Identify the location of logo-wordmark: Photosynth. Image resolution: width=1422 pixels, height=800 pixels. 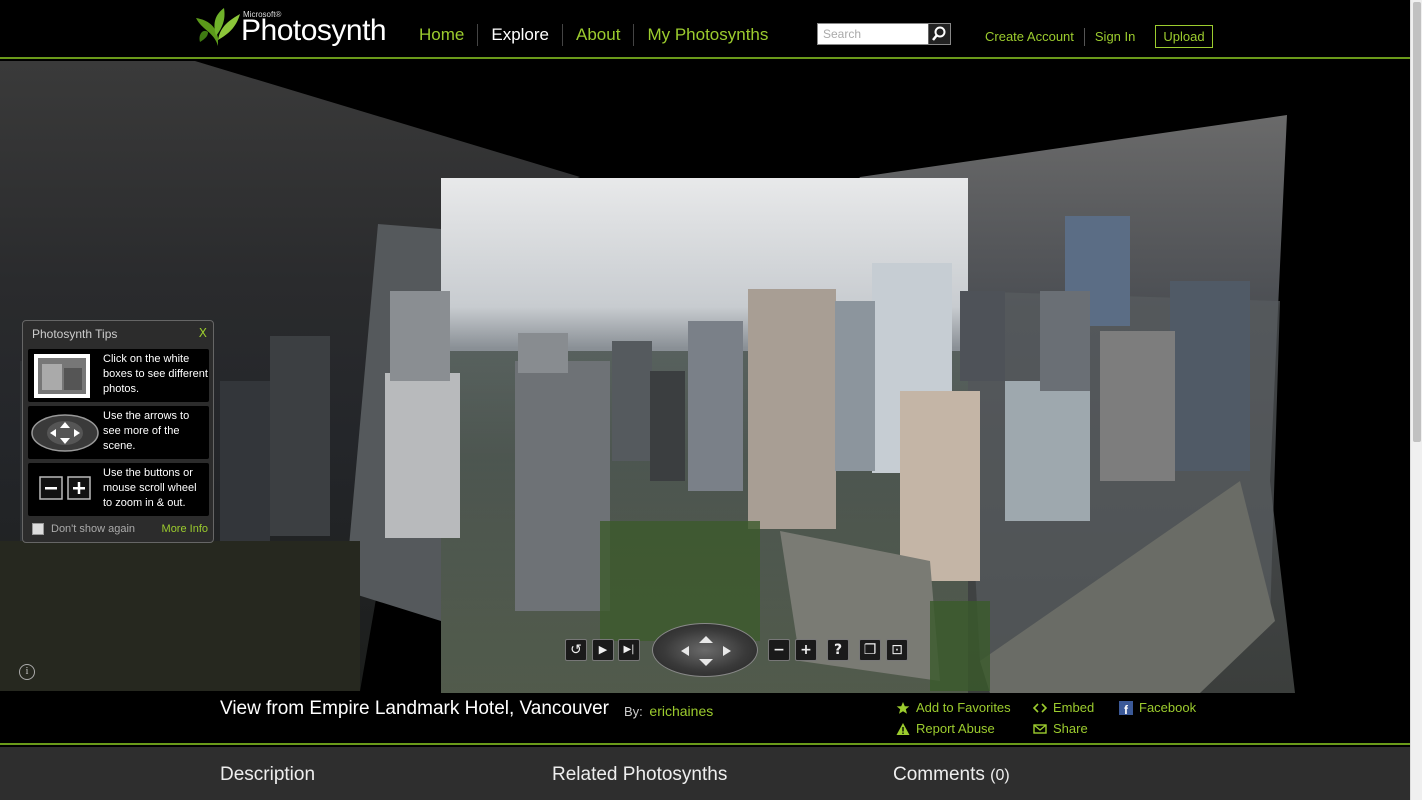
(314, 30).